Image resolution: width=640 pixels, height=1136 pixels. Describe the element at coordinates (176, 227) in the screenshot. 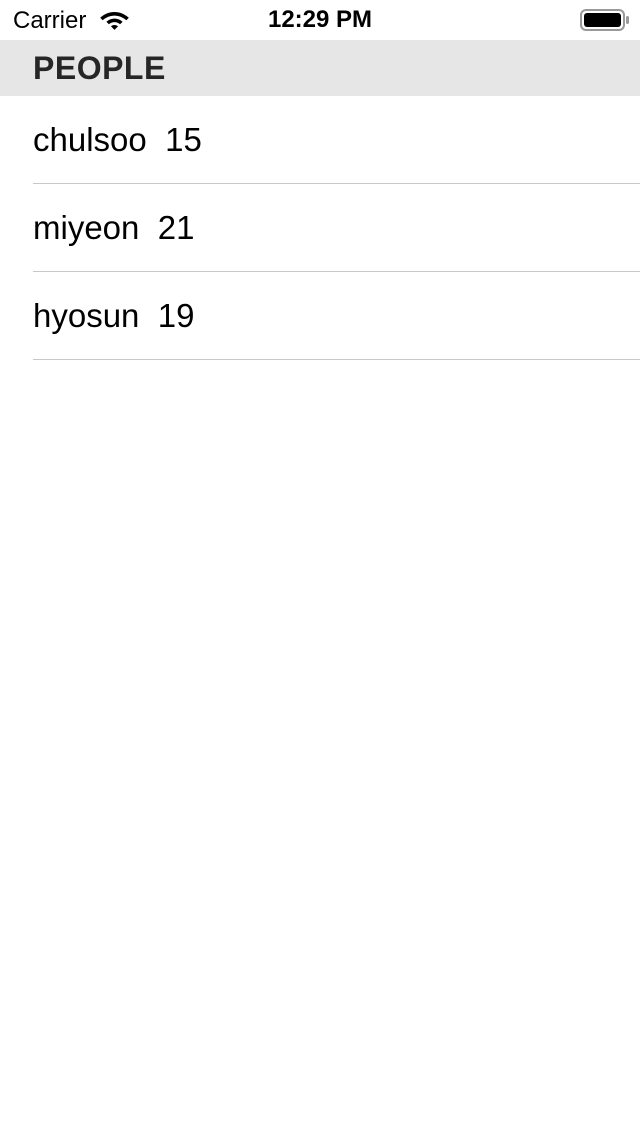

I see `person-age: 21` at that location.